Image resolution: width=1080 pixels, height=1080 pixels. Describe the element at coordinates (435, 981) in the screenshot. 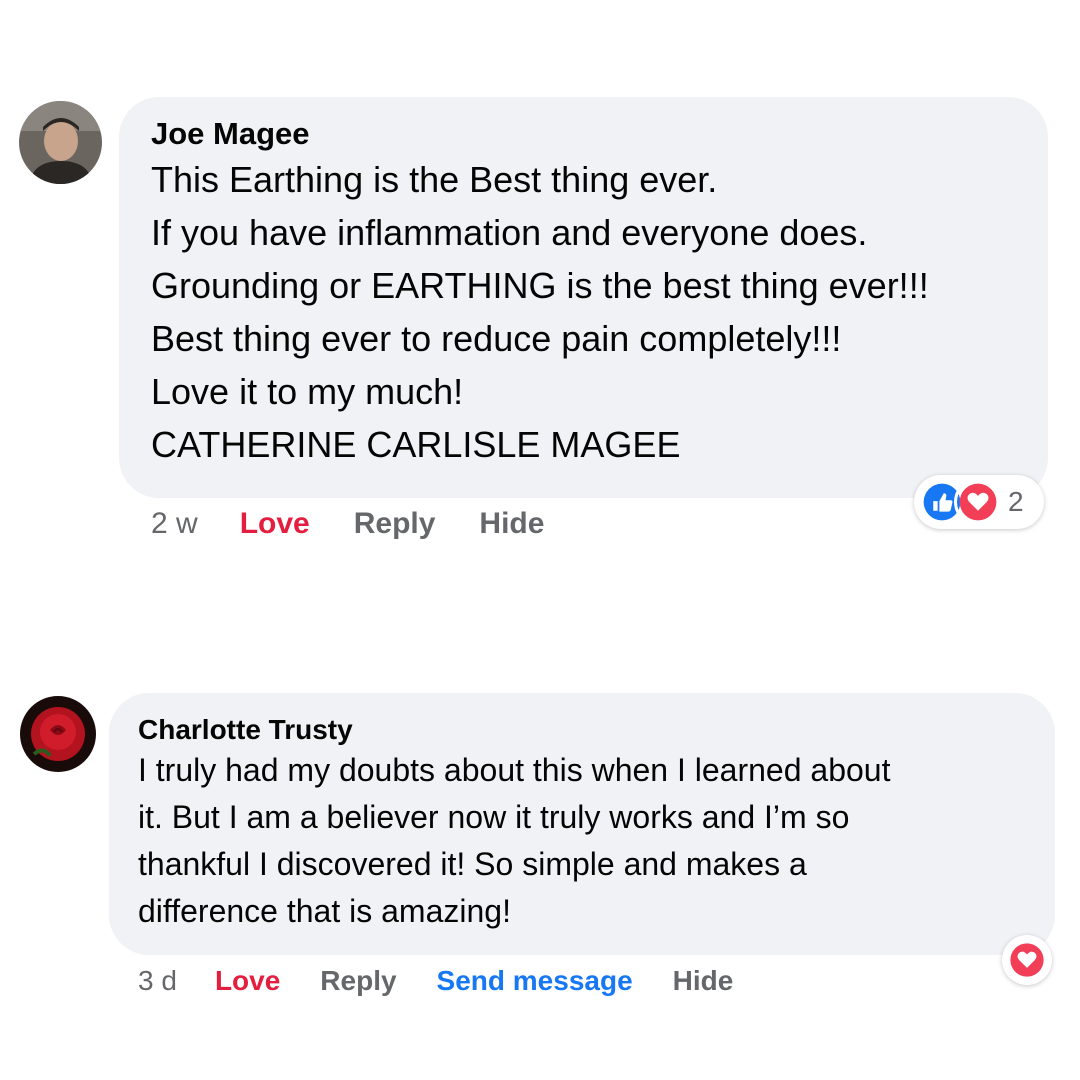

I see `comment-actions: 3 d Love Reply Send message Hide` at that location.